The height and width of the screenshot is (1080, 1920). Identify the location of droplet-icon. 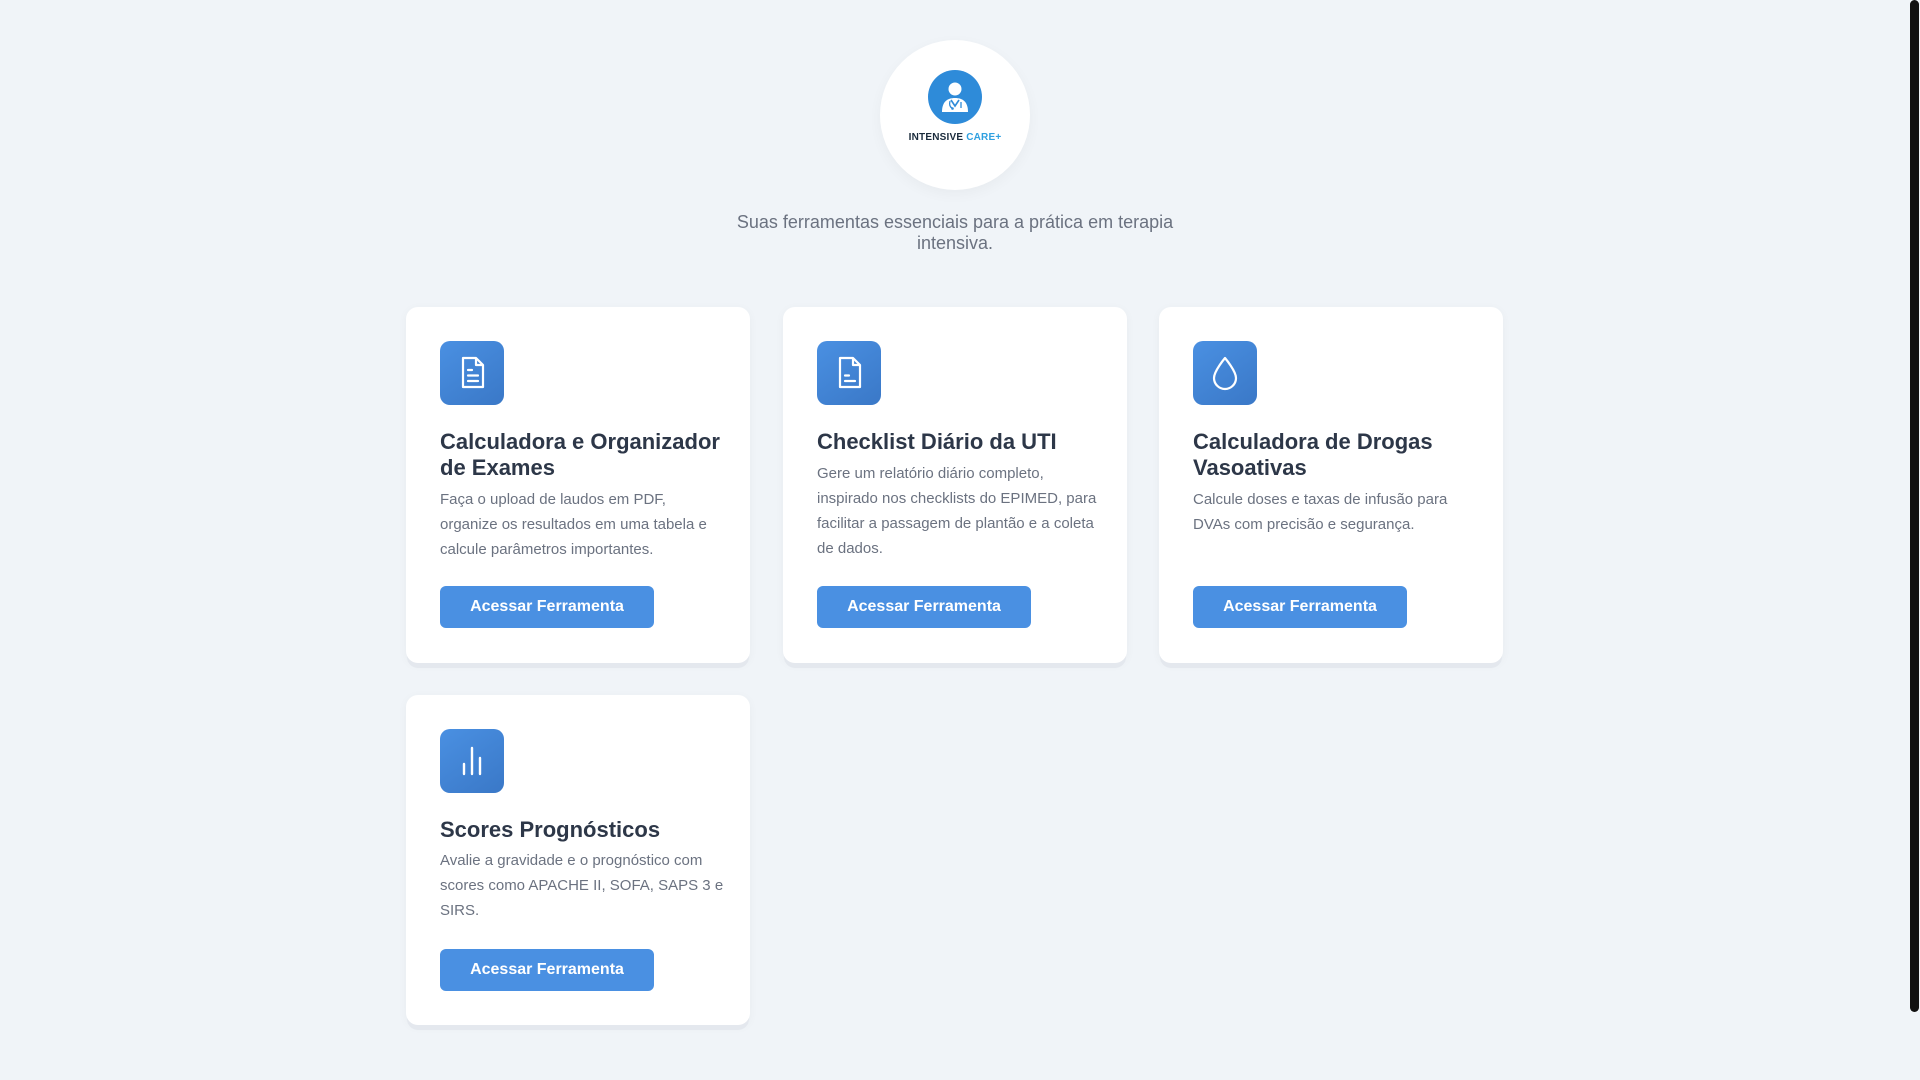
(1225, 373).